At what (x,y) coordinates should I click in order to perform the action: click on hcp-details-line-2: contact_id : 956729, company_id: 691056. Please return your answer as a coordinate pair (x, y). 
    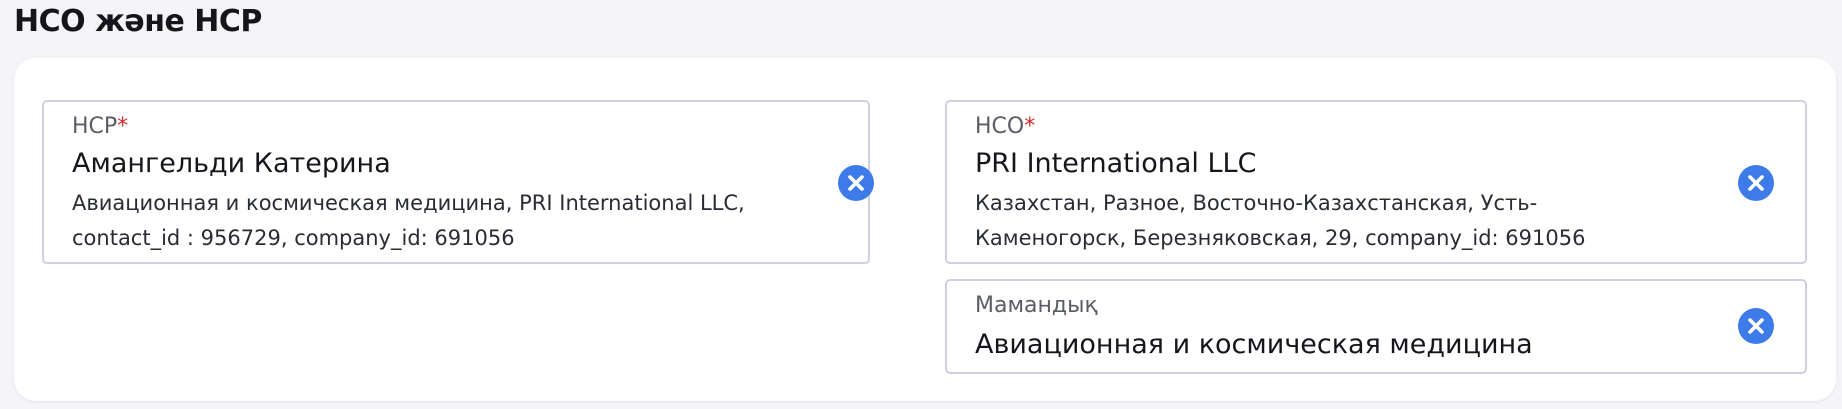
    Looking at the image, I should click on (293, 238).